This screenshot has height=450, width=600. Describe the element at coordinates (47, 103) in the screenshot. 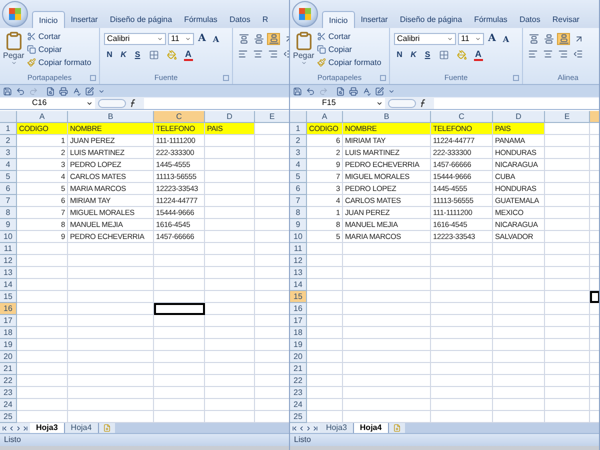

I see `name-box: C16` at that location.